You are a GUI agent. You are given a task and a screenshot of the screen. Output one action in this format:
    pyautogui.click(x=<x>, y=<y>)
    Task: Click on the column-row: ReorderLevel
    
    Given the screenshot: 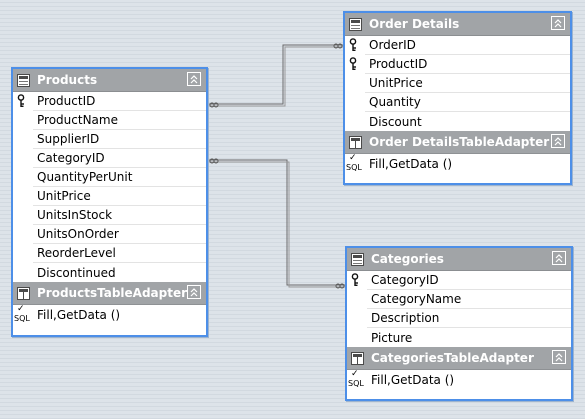 What is the action you would take?
    pyautogui.click(x=109, y=253)
    